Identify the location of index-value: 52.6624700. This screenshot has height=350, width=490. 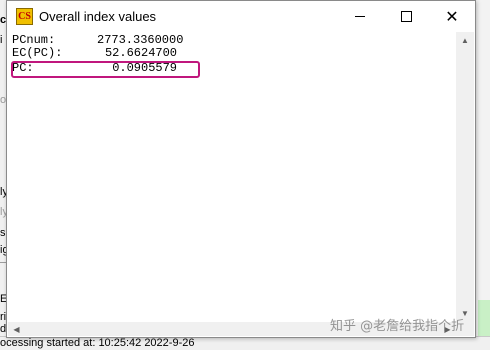
(140, 53).